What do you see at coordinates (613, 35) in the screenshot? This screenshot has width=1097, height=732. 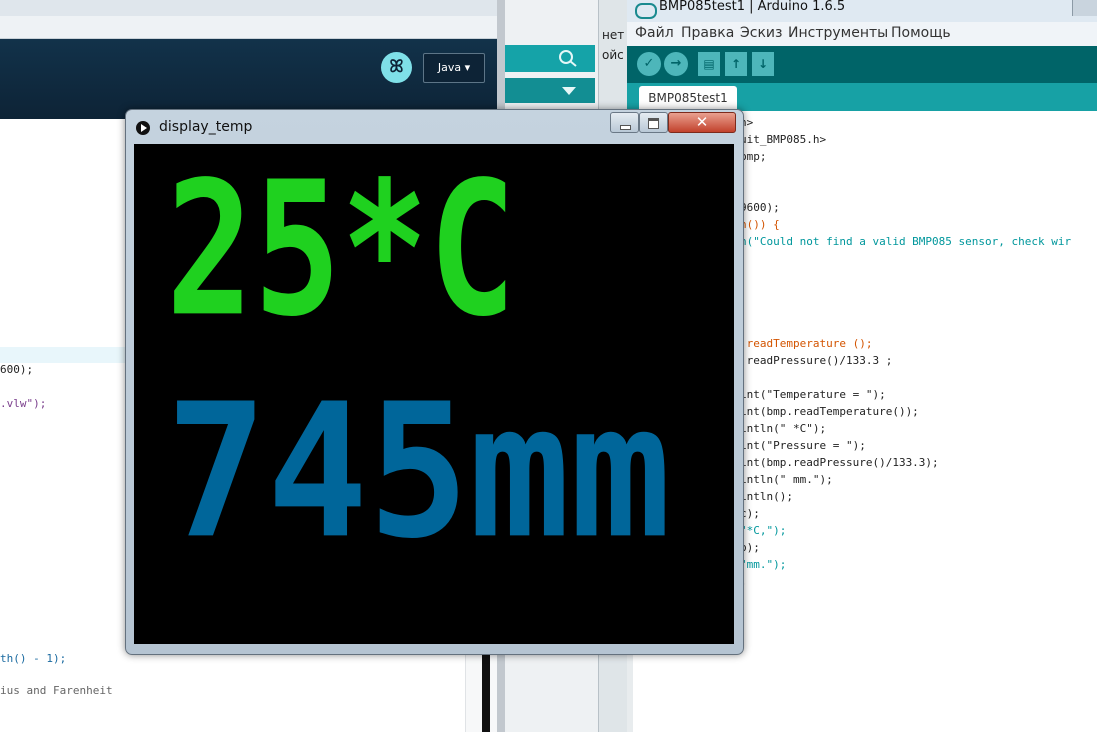 I see `partial-text-line: нет` at bounding box center [613, 35].